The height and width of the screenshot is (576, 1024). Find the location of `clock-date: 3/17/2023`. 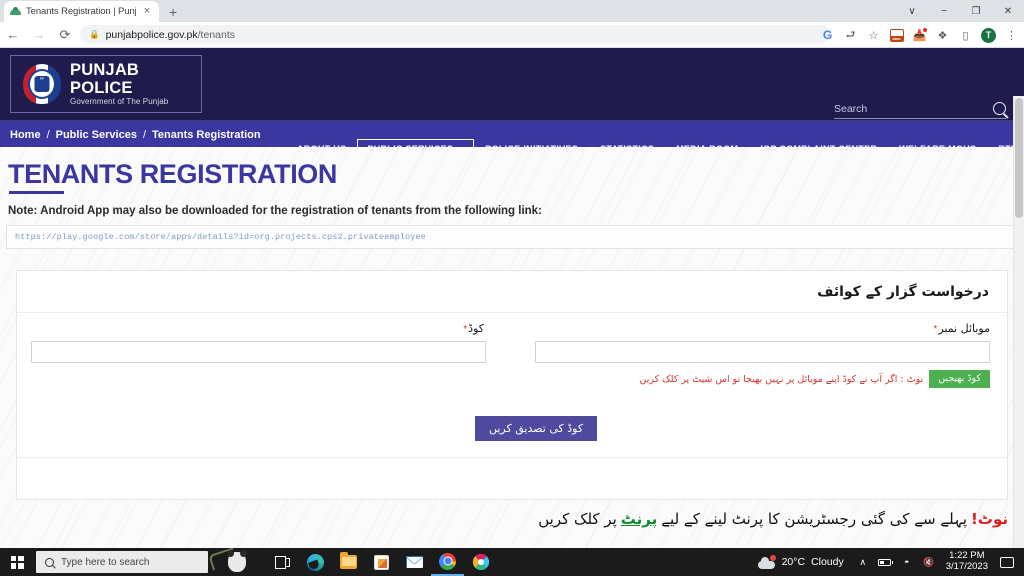

clock-date: 3/17/2023 is located at coordinates (966, 566).